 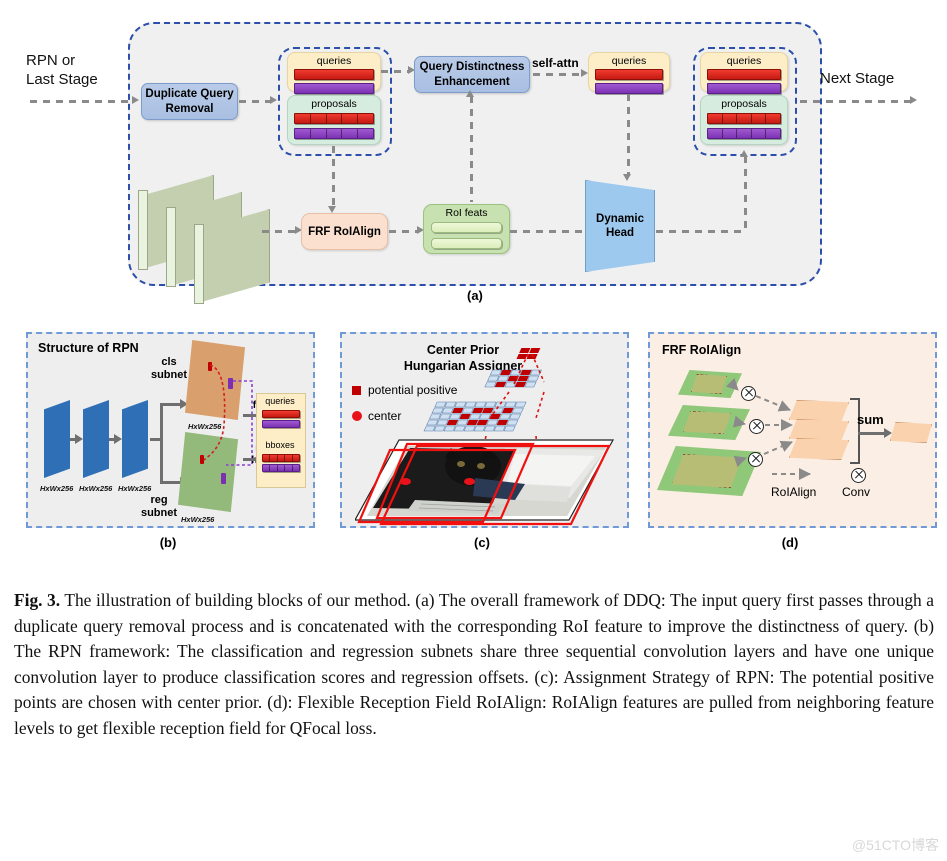 I want to click on conv1-to-conv2-head, so click(x=79, y=439).